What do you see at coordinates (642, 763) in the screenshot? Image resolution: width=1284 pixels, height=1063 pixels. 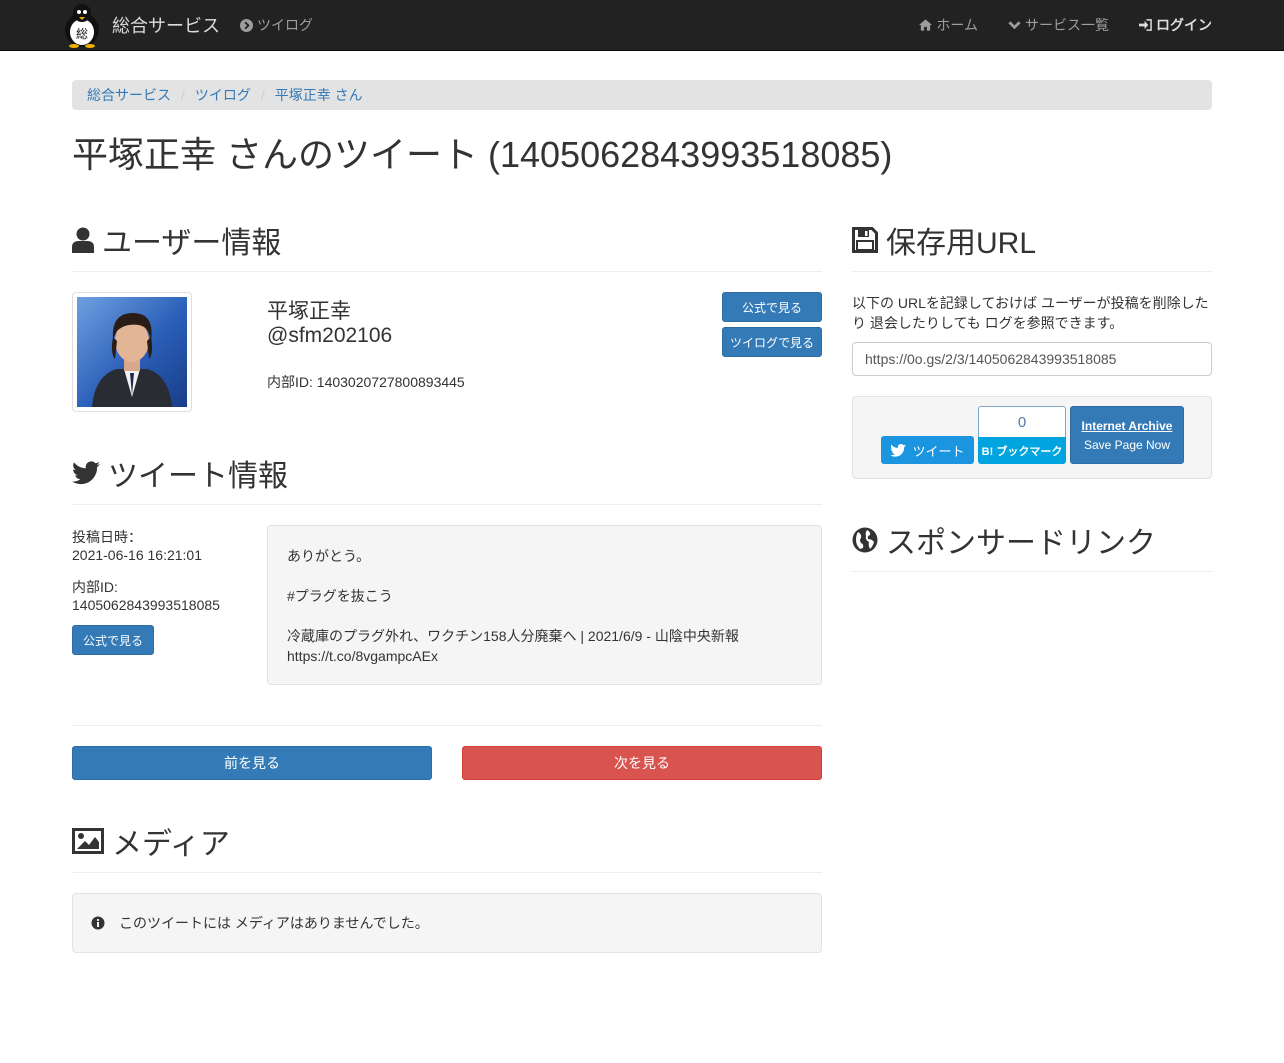 I see `next-tweet-button: 次を見る` at bounding box center [642, 763].